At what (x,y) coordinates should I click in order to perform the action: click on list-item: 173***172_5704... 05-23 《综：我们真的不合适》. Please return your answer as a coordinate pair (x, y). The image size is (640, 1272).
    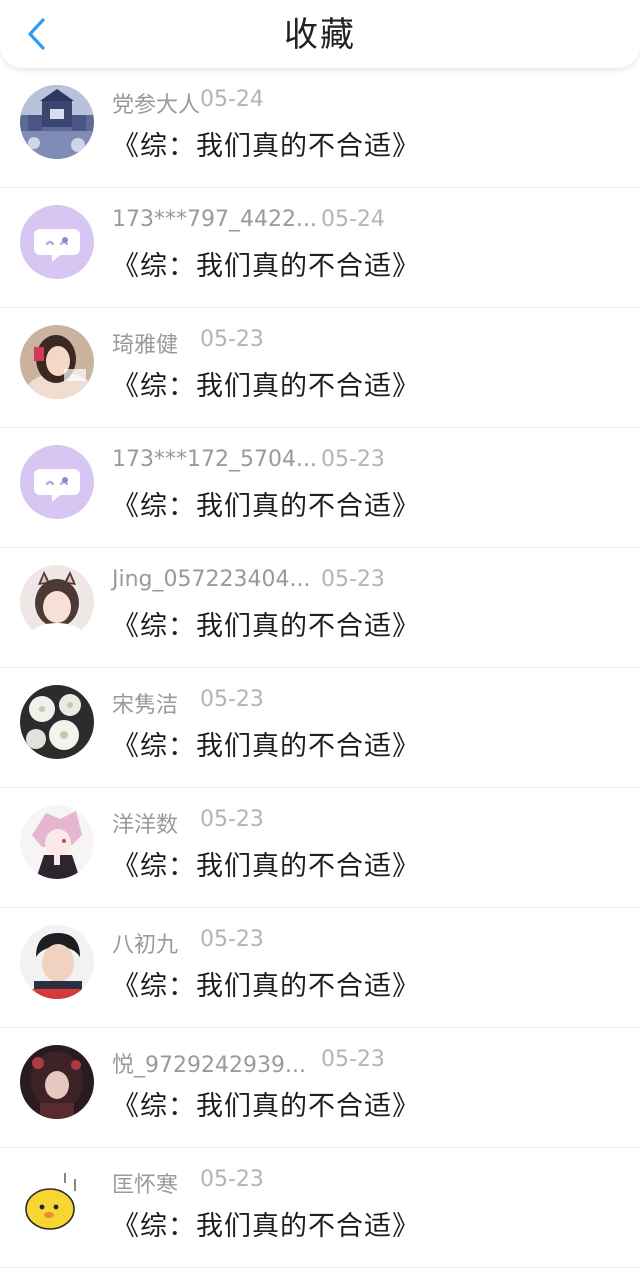
    Looking at the image, I should click on (320, 488).